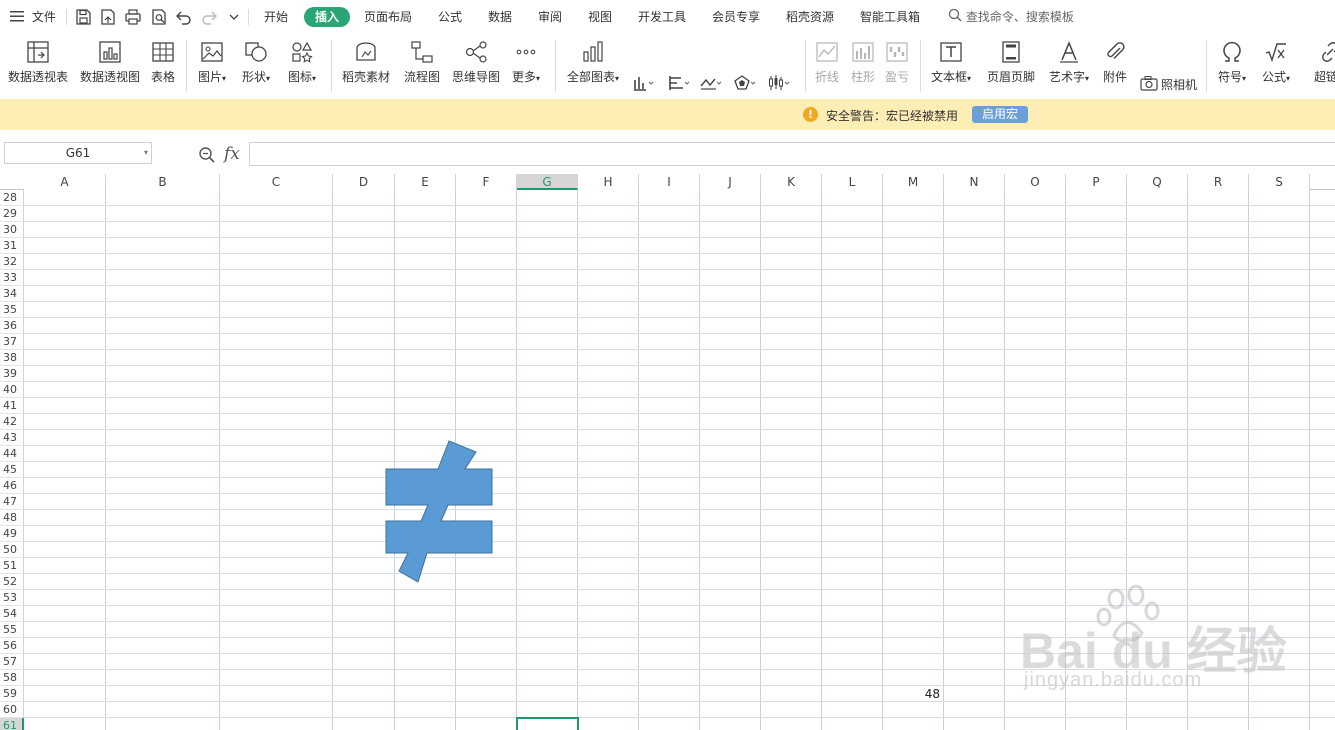  Describe the element at coordinates (163, 182) in the screenshot. I see `column-header-b: B` at that location.